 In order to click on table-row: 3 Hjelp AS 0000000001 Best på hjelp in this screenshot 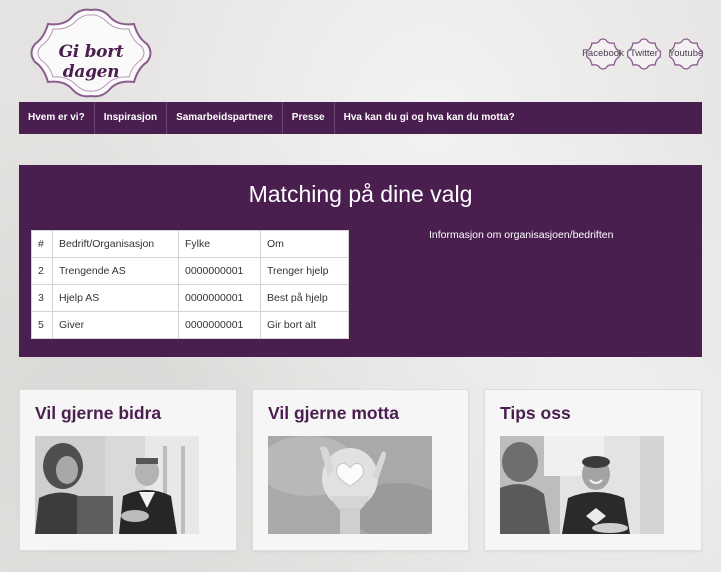, I will do `click(190, 298)`.